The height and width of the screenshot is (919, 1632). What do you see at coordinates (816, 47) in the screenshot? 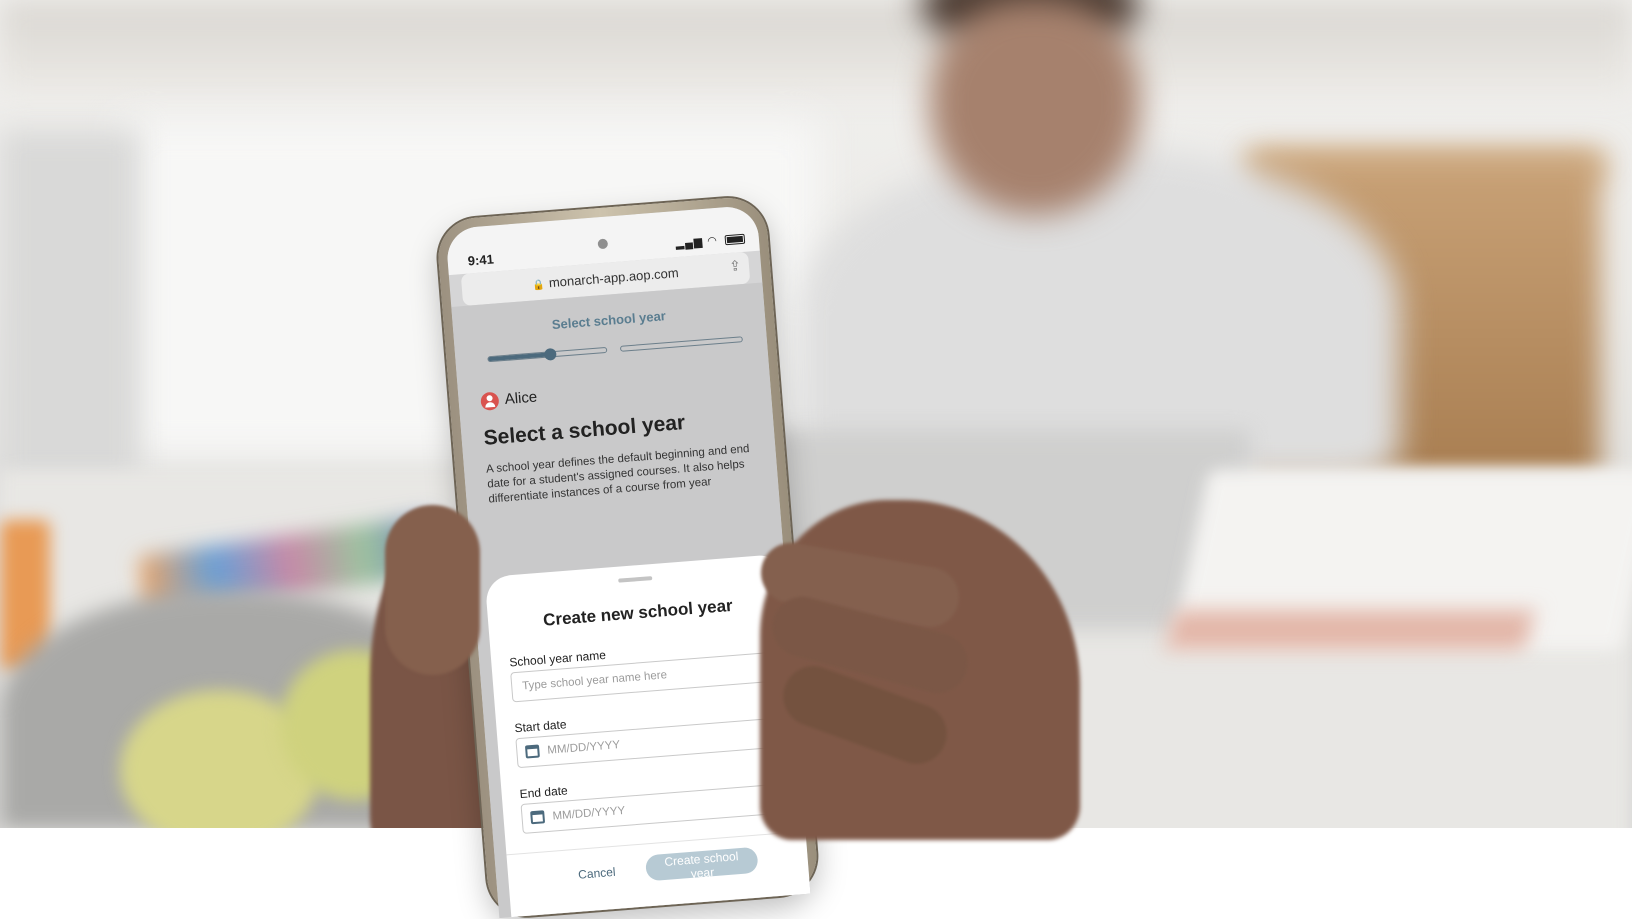
I see `background-shelf` at bounding box center [816, 47].